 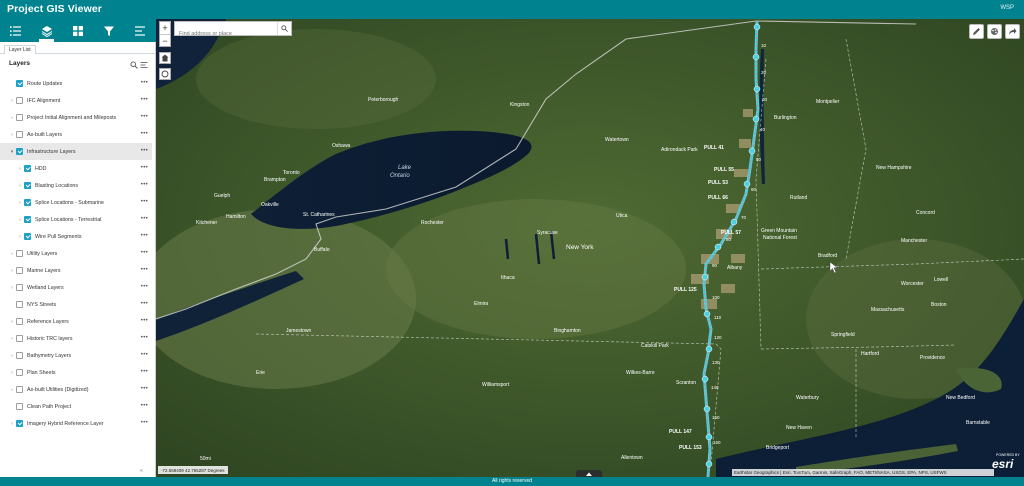 I want to click on layer-row: › Bathymetry Layers •••, so click(x=76, y=355).